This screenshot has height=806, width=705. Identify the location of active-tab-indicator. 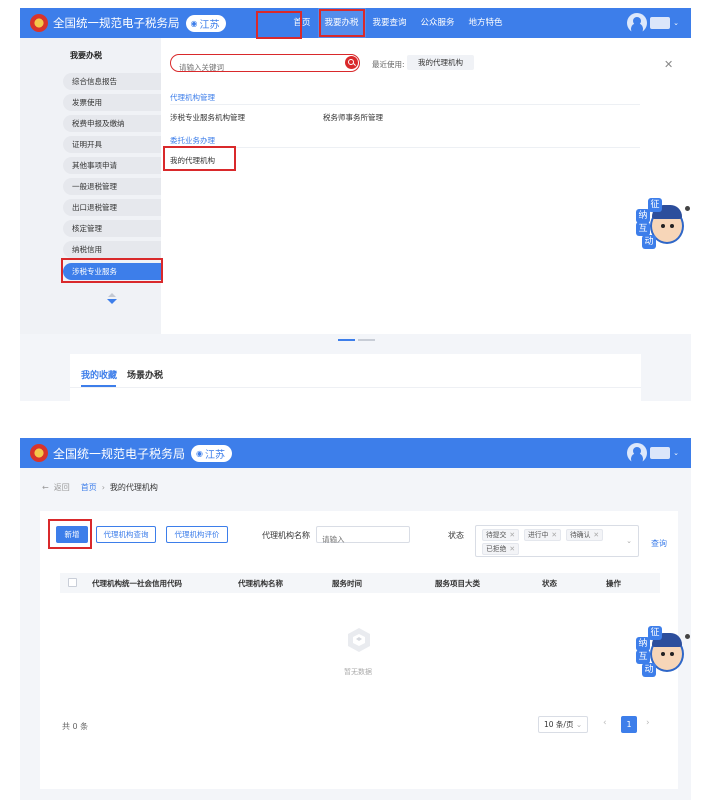
(98, 386).